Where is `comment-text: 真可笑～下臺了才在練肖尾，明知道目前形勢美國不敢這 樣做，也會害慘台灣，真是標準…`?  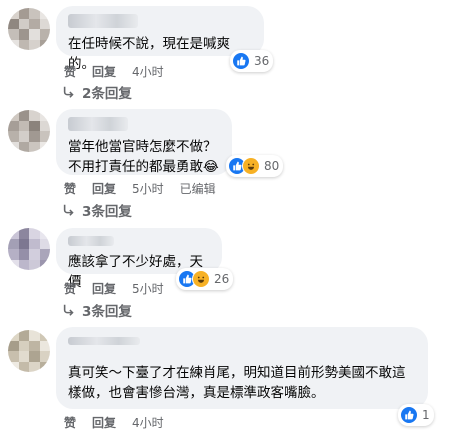 comment-text: 真可笑～下臺了才在練肖尾，明知道目前形勢美國不敢這 樣做，也會害慘台灣，真是標準… is located at coordinates (237, 383).